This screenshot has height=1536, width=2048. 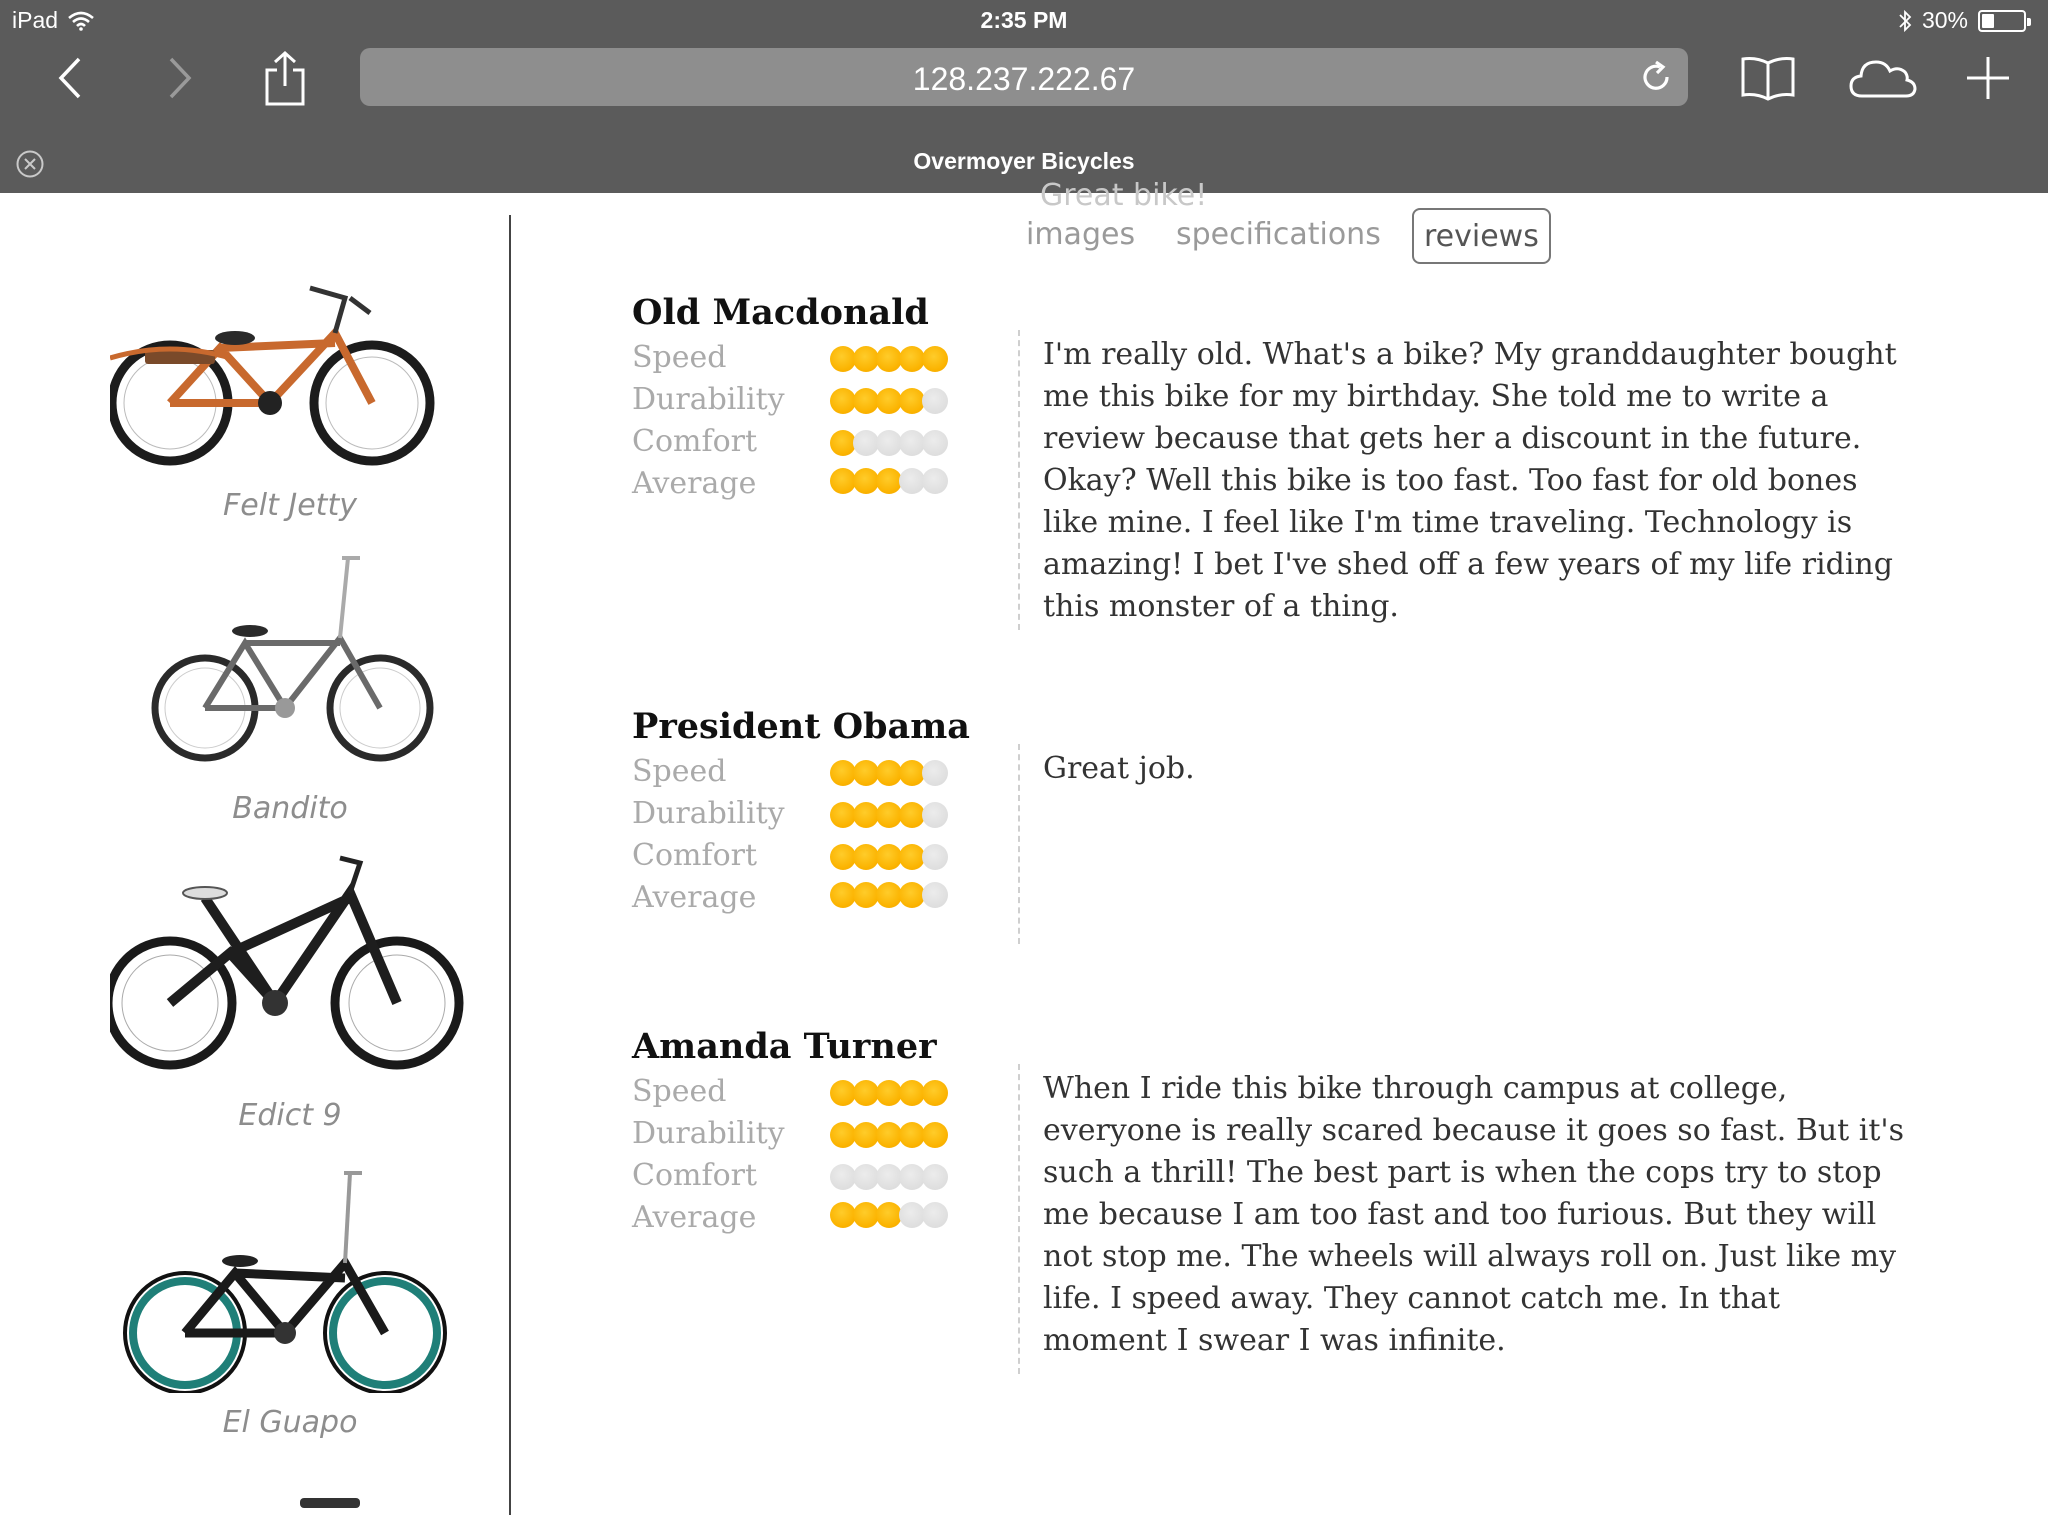 I want to click on battery-percent: 30%, so click(x=1944, y=20).